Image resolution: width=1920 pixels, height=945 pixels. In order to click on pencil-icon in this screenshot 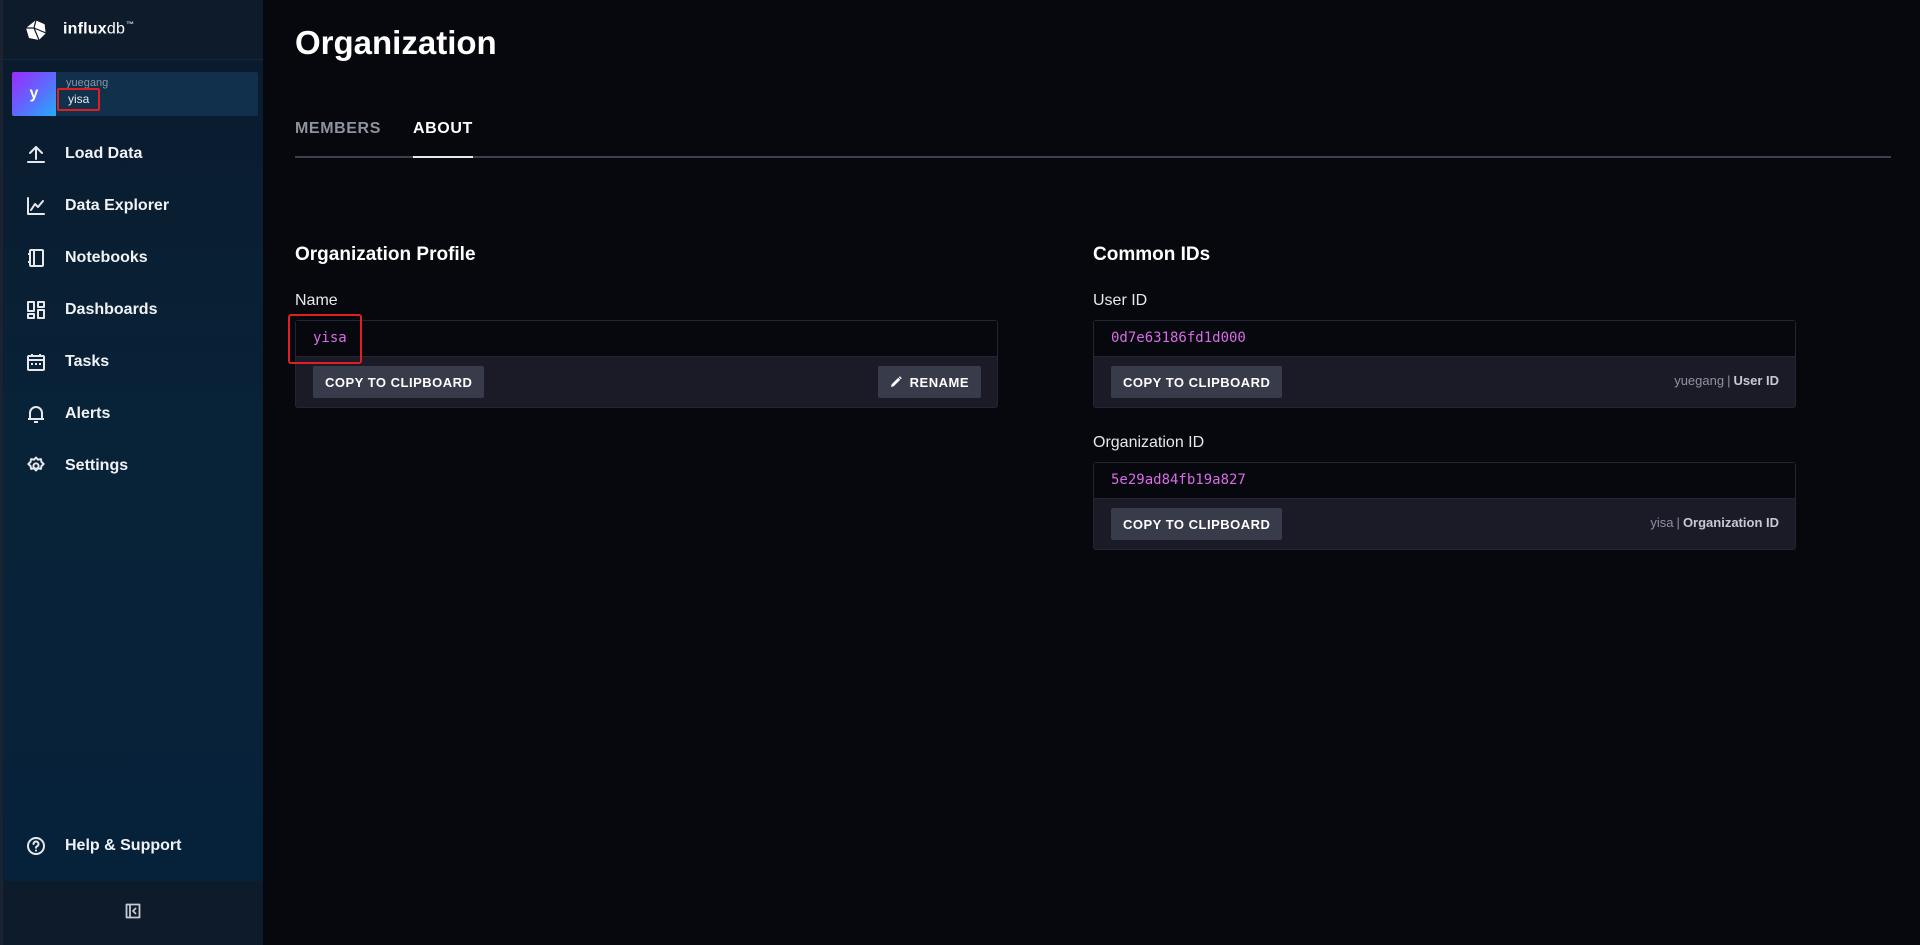, I will do `click(896, 382)`.